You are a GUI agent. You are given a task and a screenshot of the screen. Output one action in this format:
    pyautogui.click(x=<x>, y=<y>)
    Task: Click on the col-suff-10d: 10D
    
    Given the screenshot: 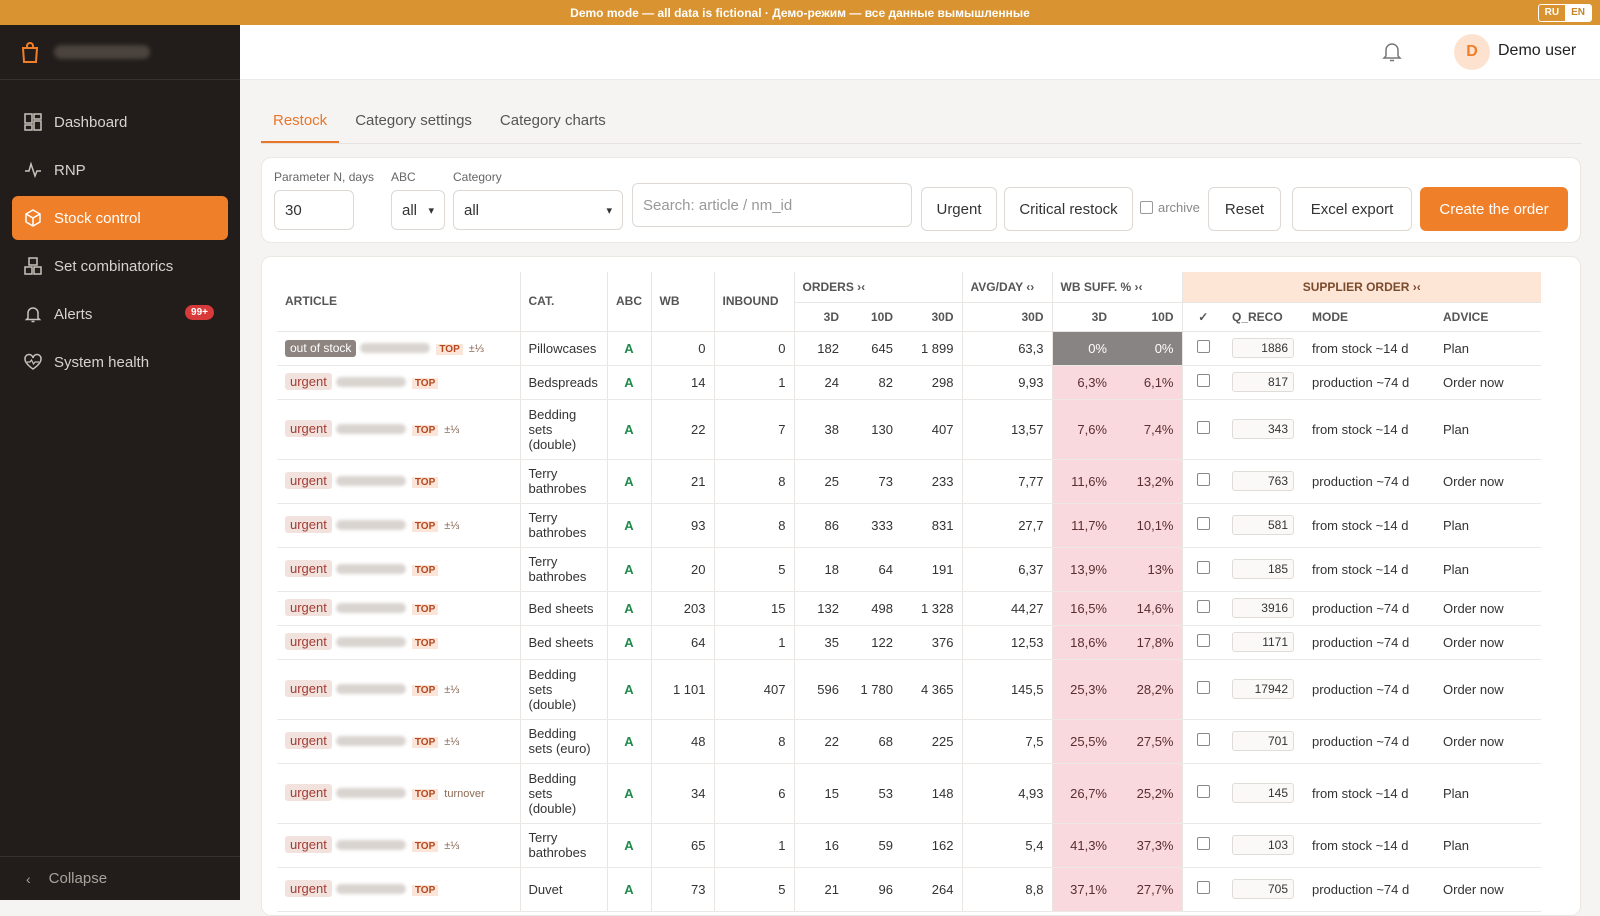 What is the action you would take?
    pyautogui.click(x=1149, y=317)
    